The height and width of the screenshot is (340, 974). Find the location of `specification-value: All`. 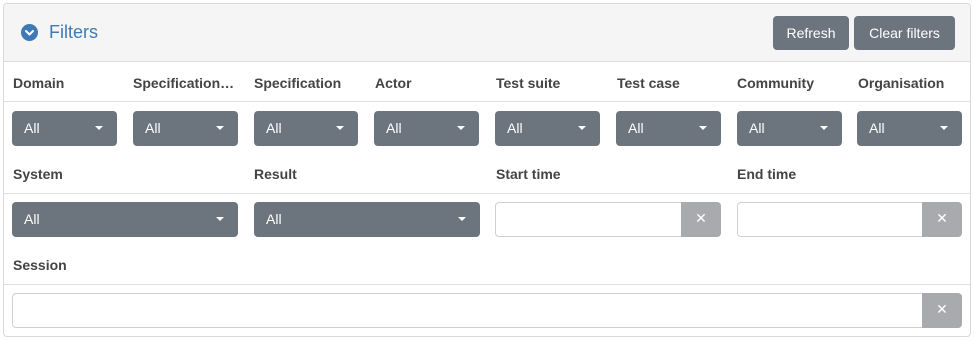

specification-value: All is located at coordinates (274, 128).